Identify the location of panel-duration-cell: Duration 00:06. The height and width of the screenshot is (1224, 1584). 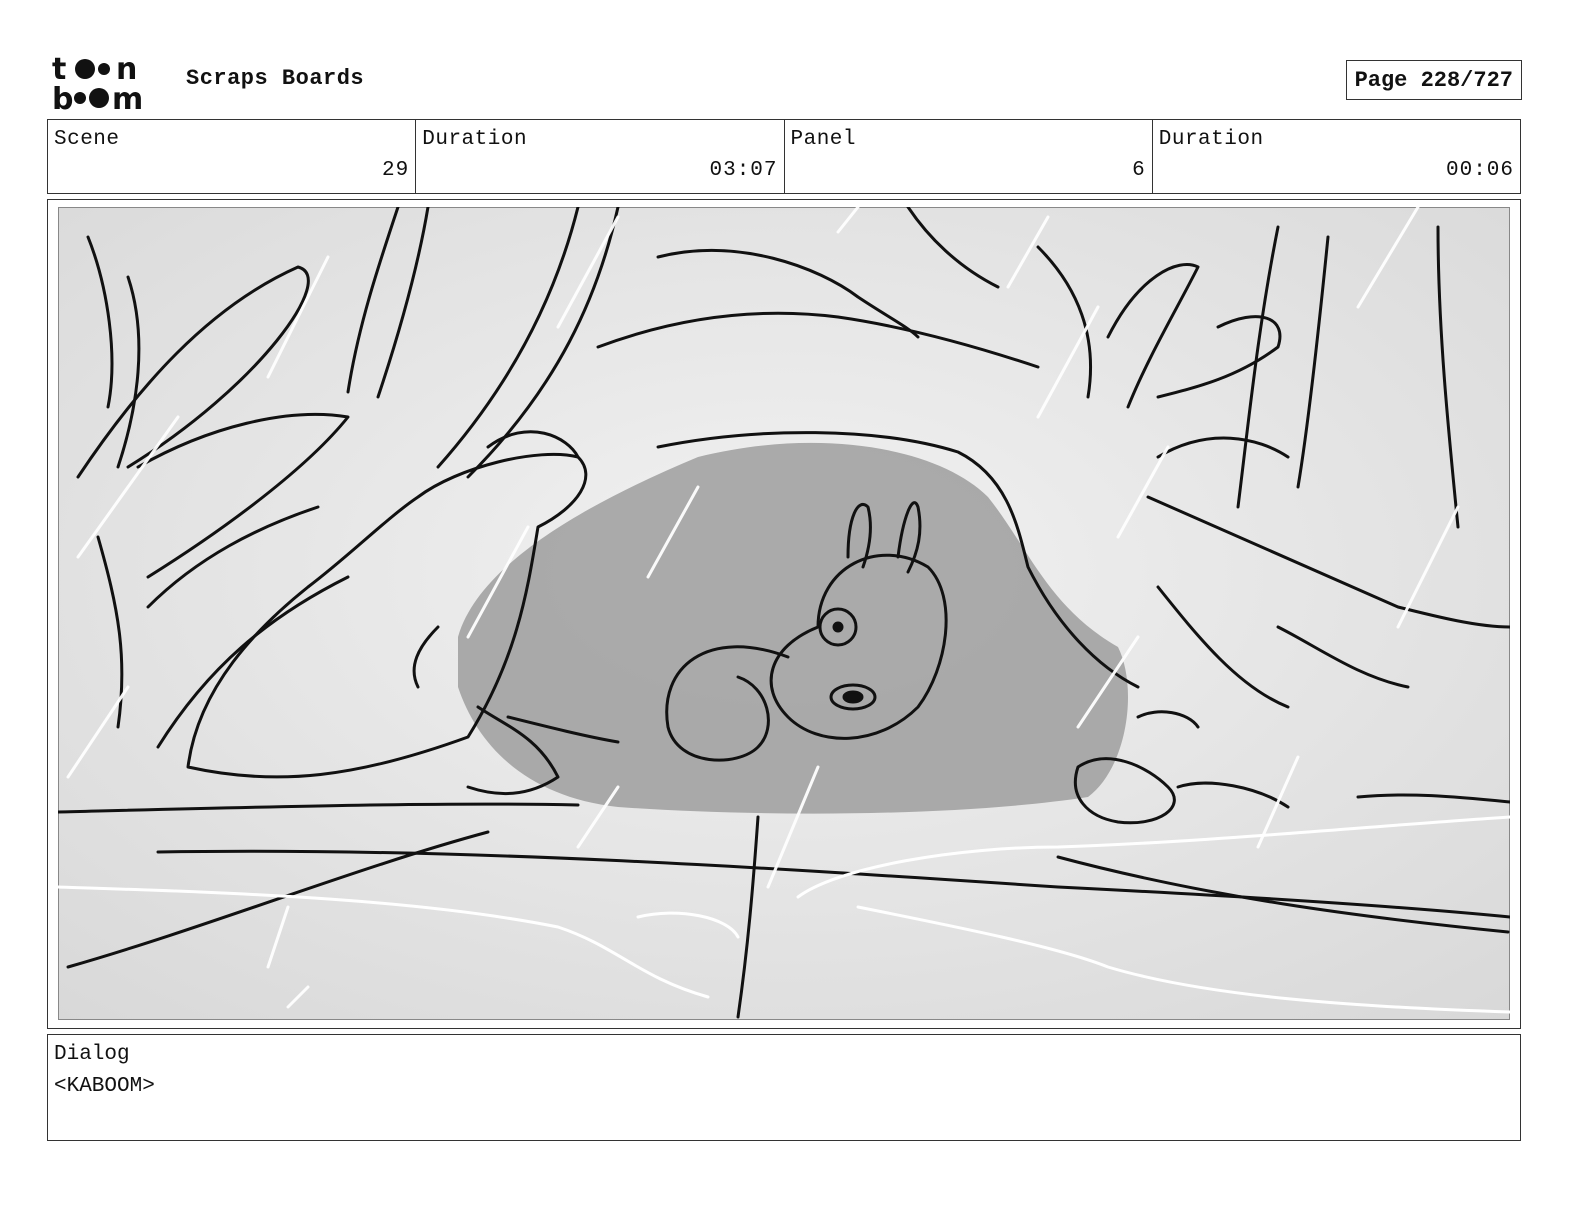
(1336, 156).